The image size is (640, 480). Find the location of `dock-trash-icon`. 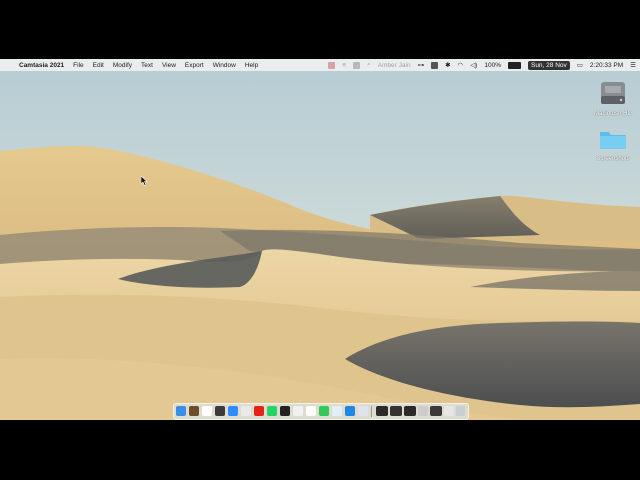

dock-trash-icon is located at coordinates (460, 411).